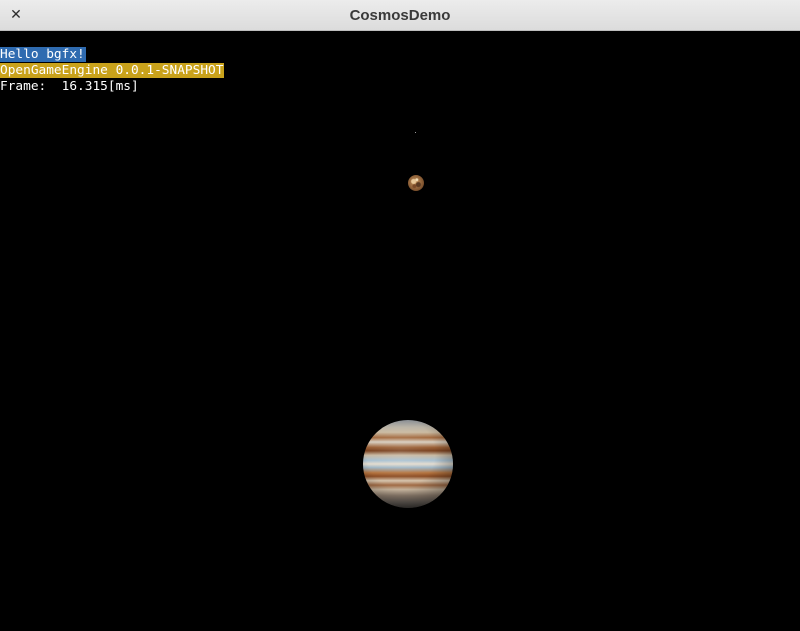  I want to click on debug-line-frame-time: Frame: 16.315[ms], so click(69, 86).